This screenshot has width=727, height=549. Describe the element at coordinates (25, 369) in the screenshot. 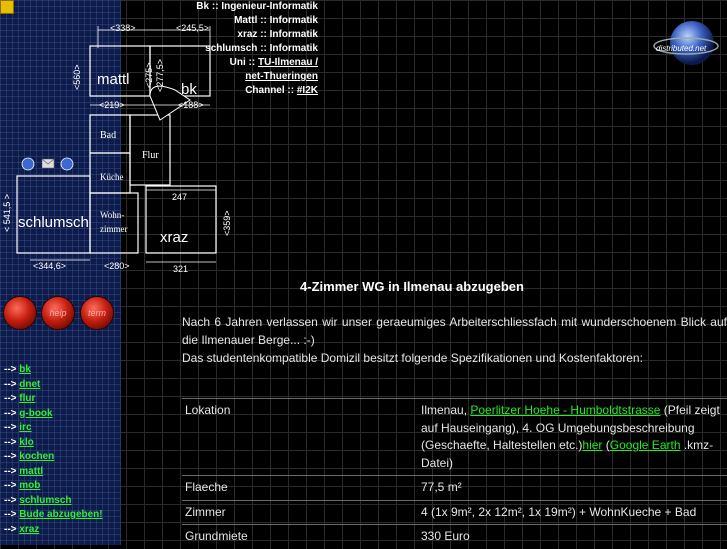

I see `nav-link-bk: bk` at that location.